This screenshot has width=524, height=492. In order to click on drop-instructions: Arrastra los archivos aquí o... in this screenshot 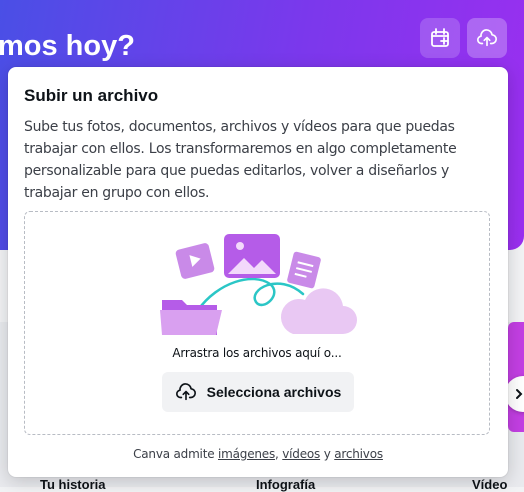, I will do `click(257, 353)`.